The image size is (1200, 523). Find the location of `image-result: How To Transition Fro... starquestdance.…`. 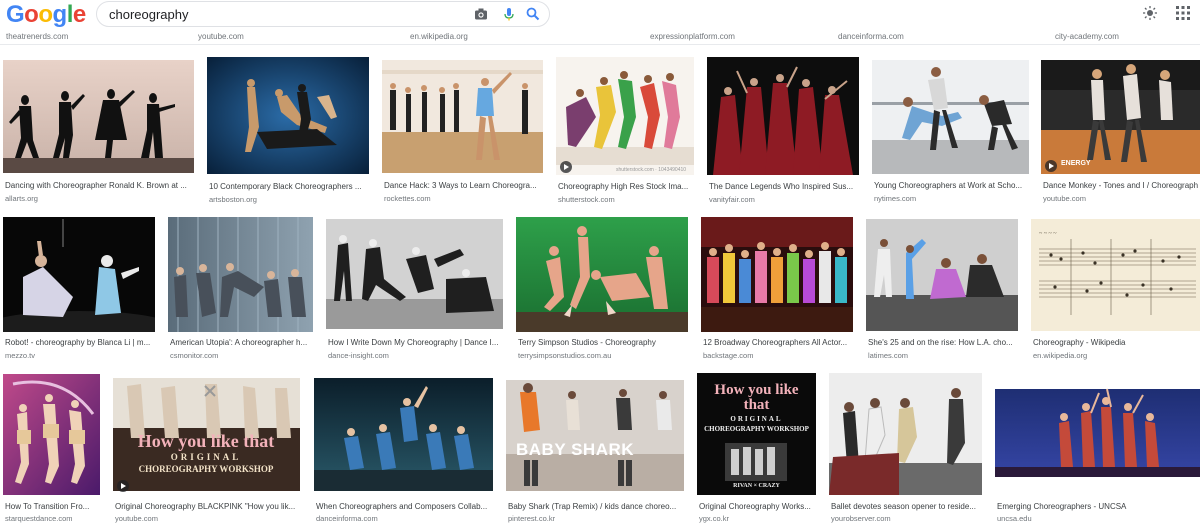

image-result: How To Transition Fro... starquestdance.… is located at coordinates (51, 448).